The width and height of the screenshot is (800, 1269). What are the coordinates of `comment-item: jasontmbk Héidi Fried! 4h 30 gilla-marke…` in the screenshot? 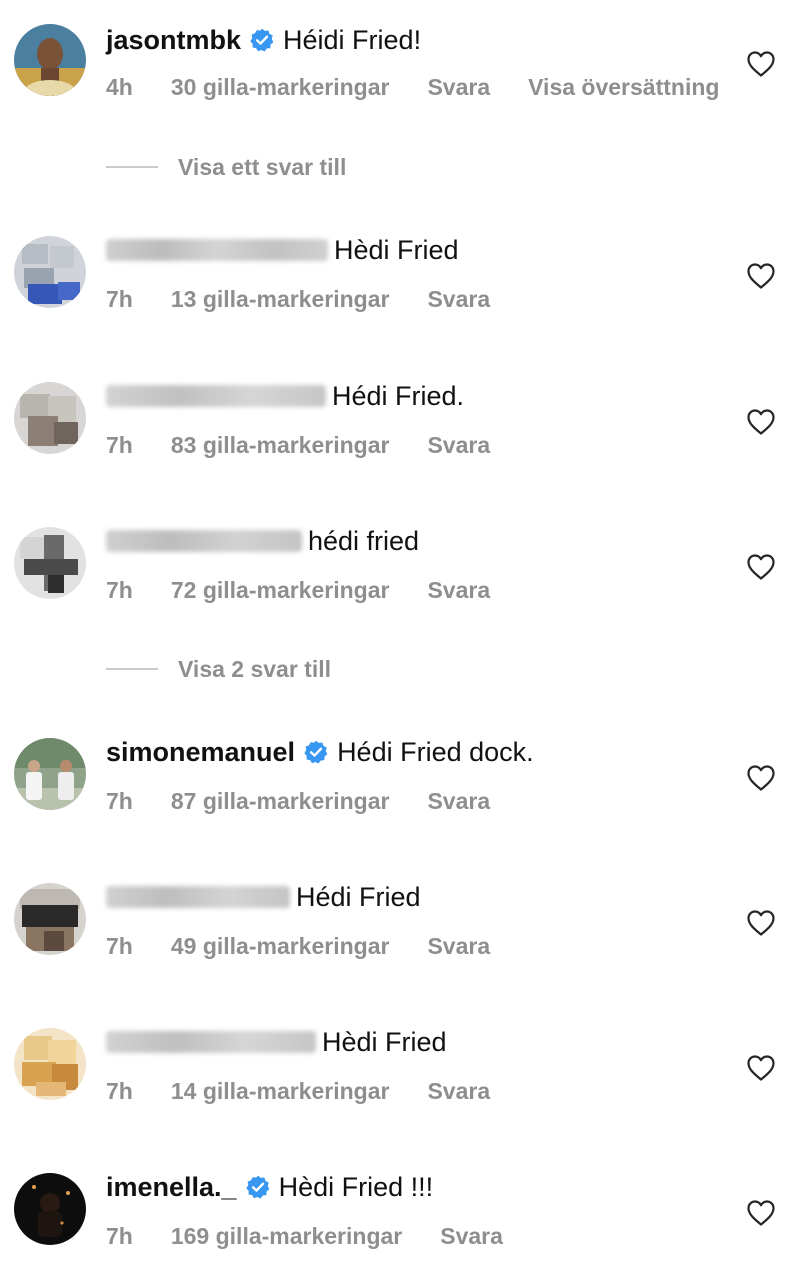 It's located at (400, 70).